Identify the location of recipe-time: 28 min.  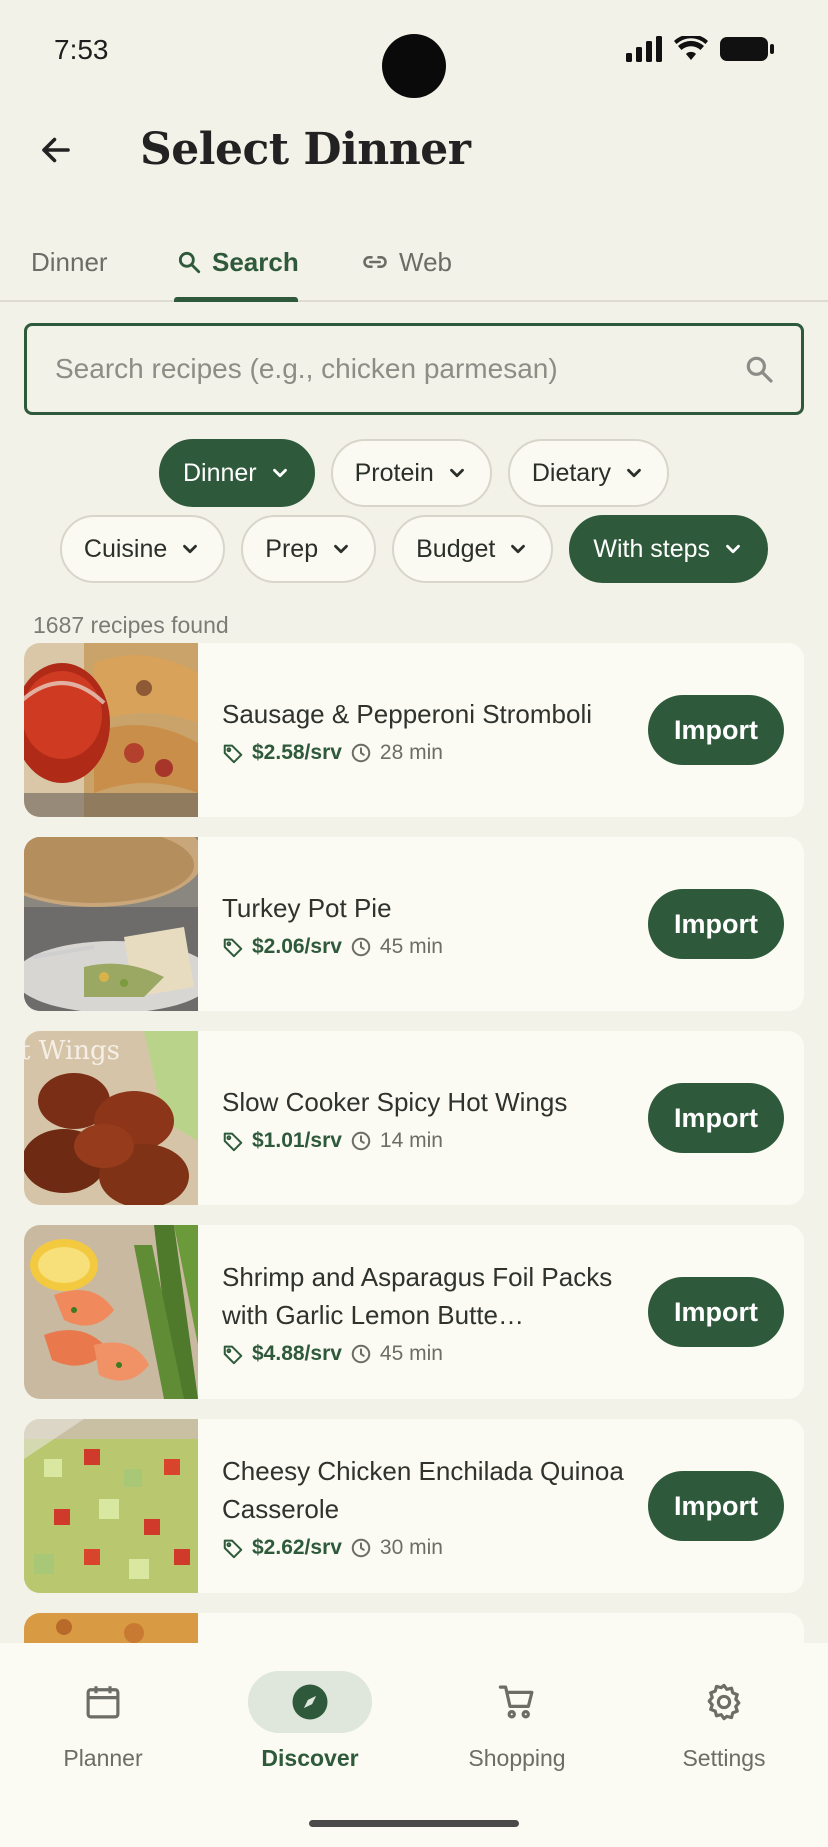
(411, 752).